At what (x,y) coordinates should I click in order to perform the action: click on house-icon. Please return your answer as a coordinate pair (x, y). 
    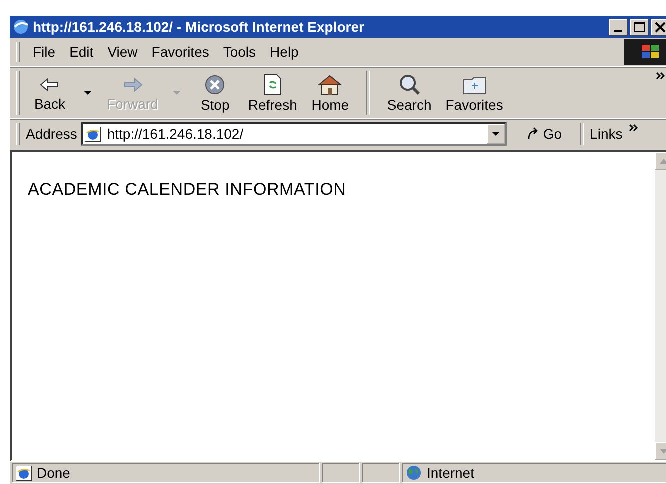
    Looking at the image, I should click on (330, 85).